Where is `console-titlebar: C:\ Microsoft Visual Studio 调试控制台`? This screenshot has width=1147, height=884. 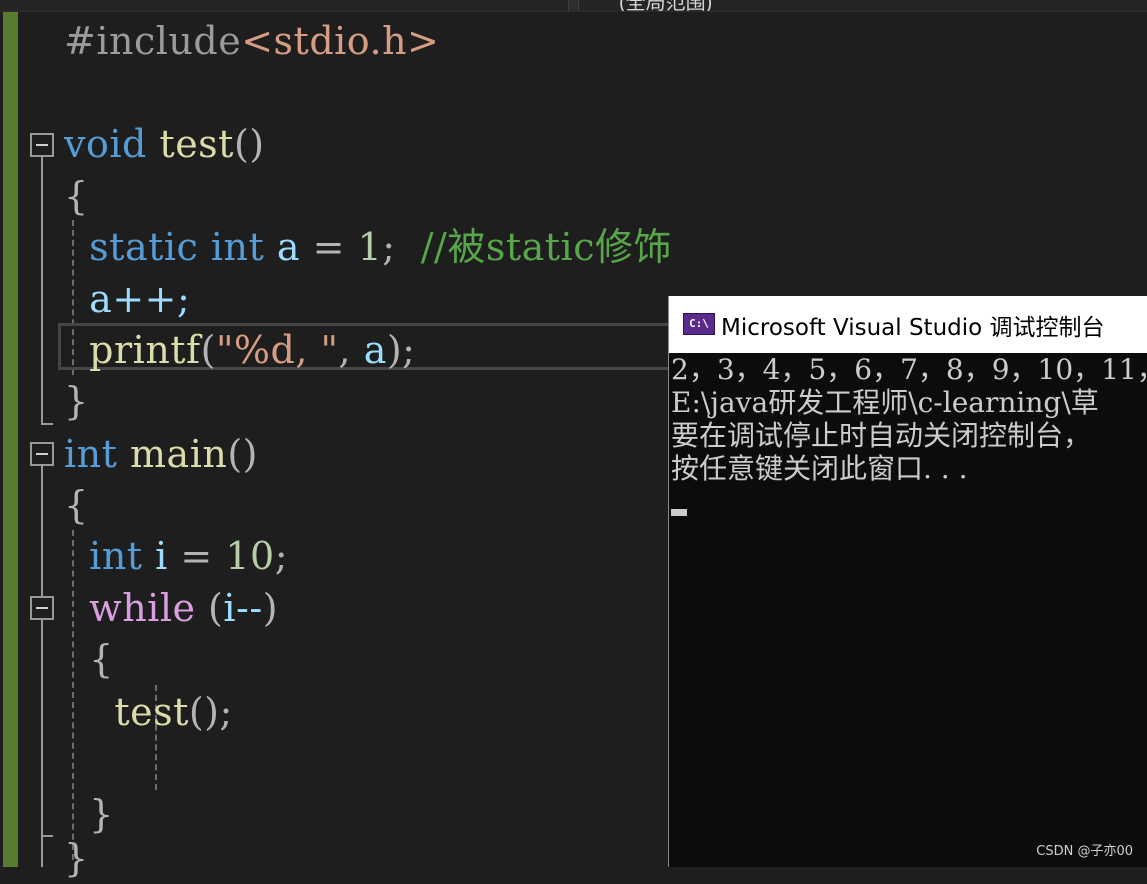 console-titlebar: C:\ Microsoft Visual Studio 调试控制台 is located at coordinates (908, 324).